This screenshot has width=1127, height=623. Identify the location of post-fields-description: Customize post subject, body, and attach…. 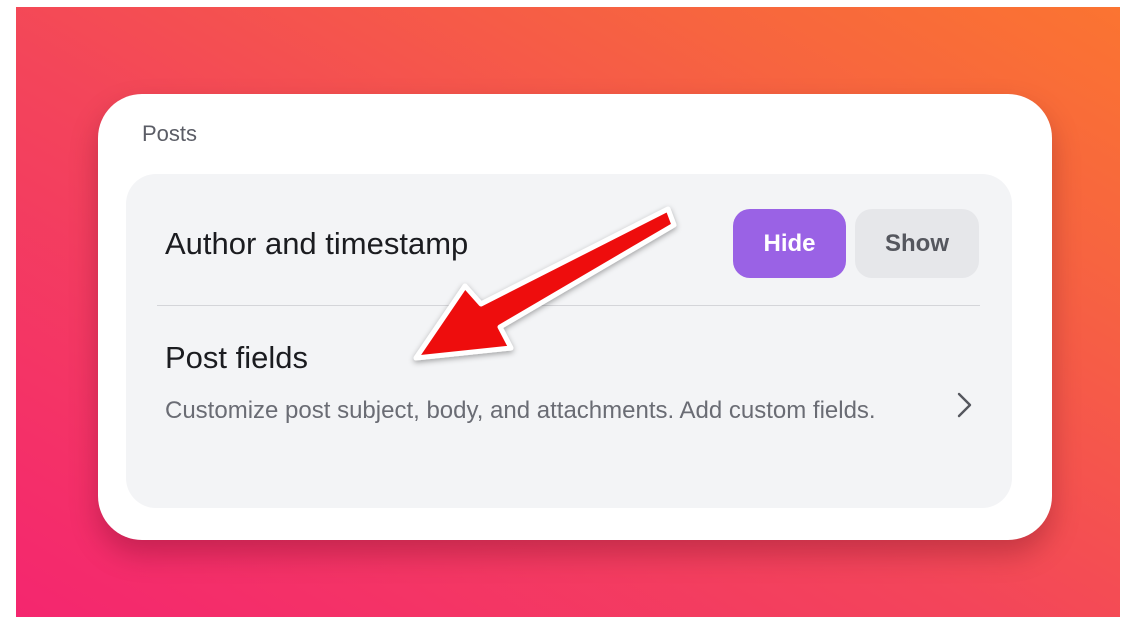
(520, 410).